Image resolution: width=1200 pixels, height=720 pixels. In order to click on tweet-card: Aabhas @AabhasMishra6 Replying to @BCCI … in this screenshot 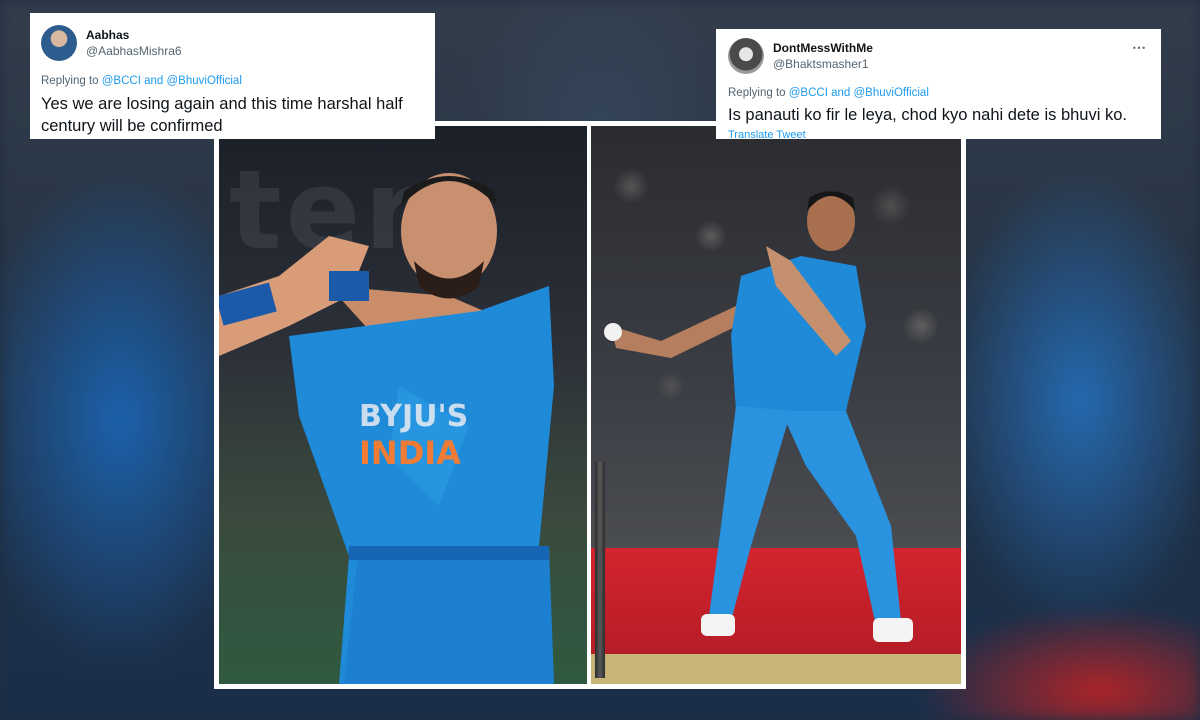, I will do `click(232, 76)`.